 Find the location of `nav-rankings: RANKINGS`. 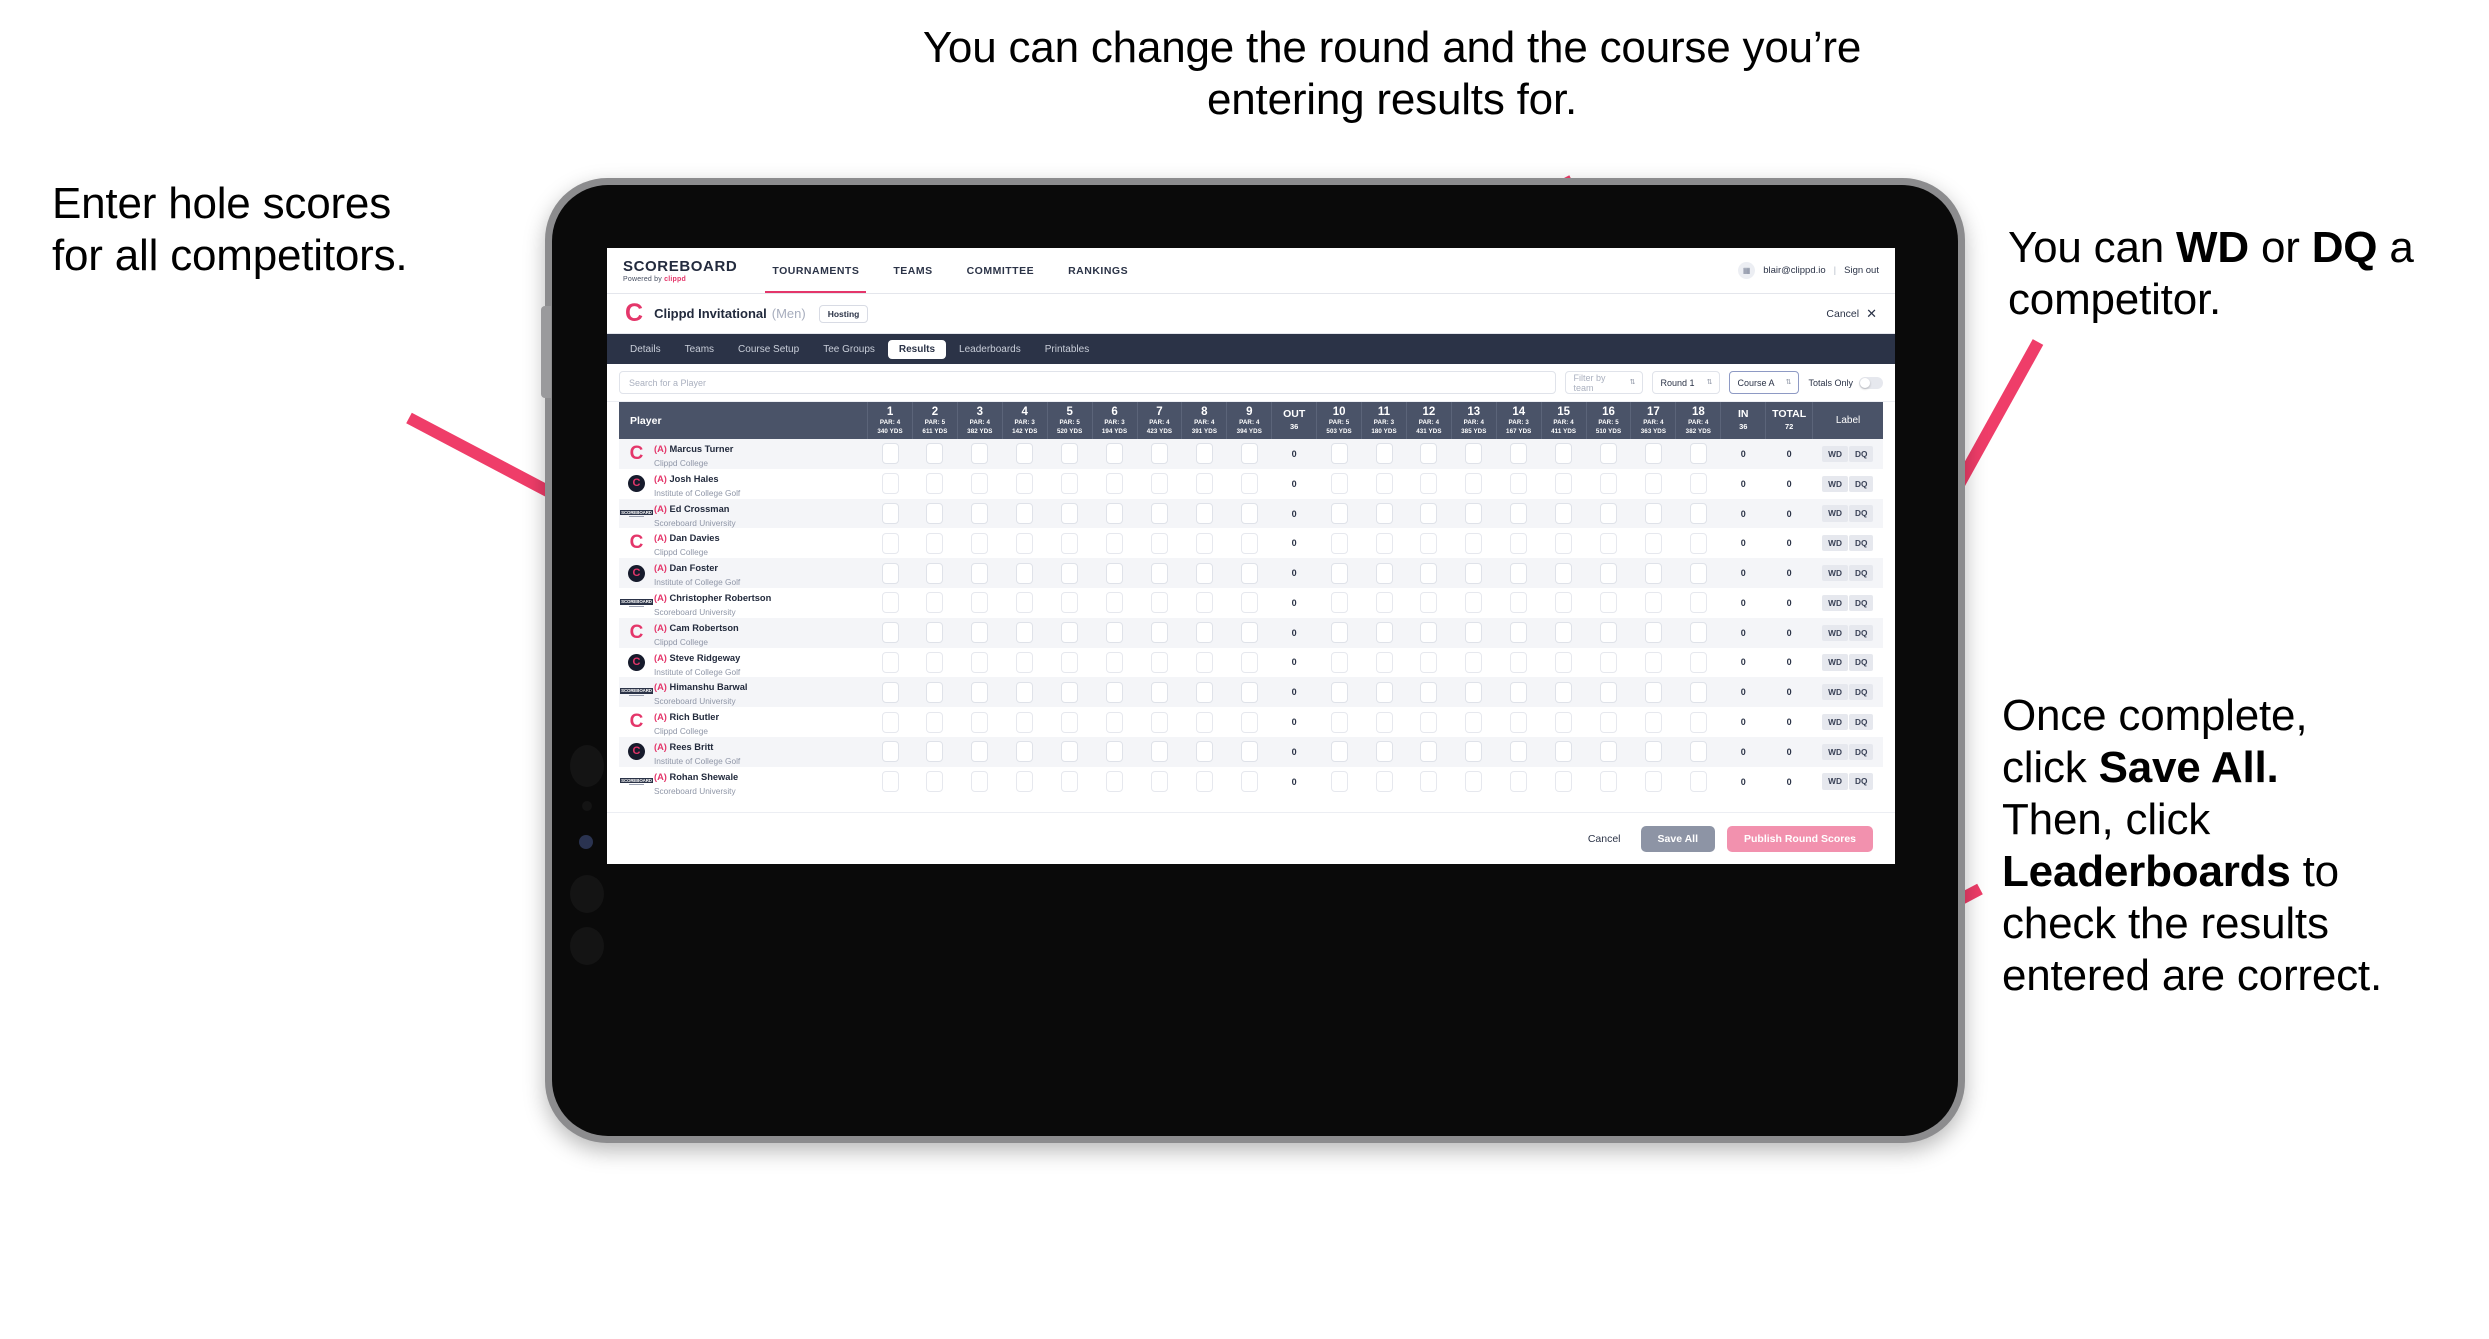

nav-rankings: RANKINGS is located at coordinates (1098, 270).